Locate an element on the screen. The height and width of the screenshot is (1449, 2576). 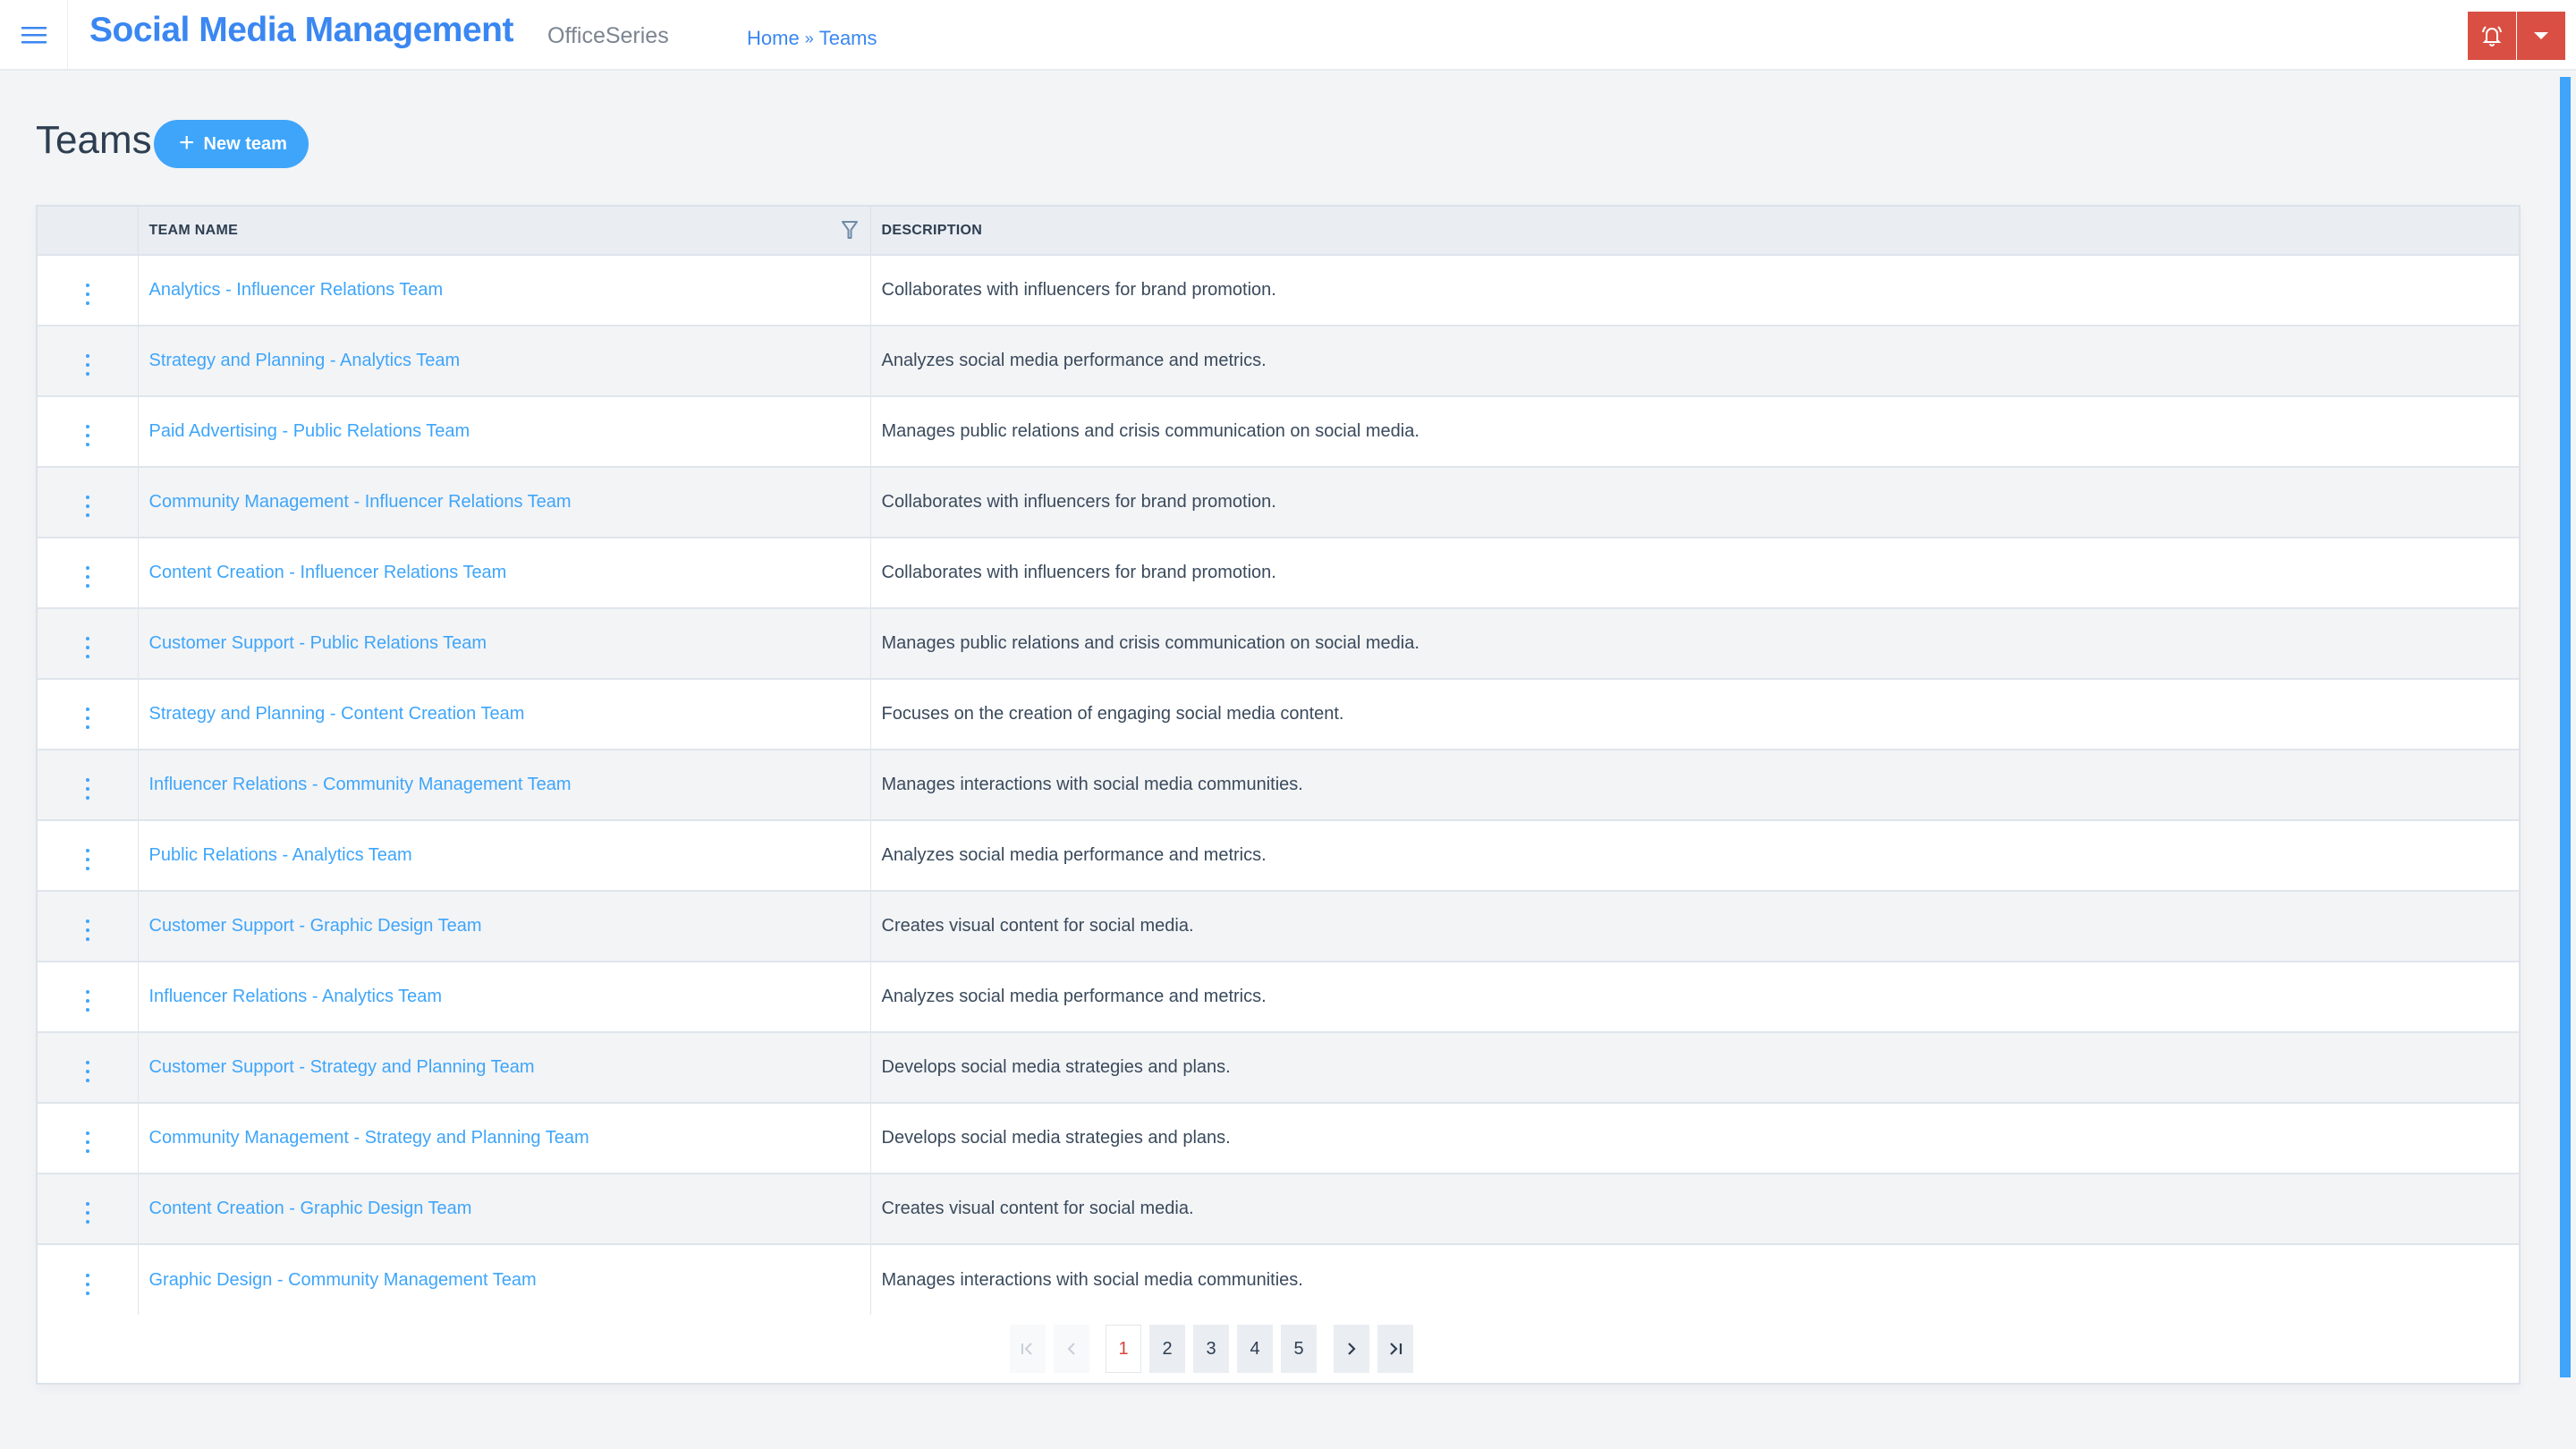
breadcrumb-teams: Teams is located at coordinates (848, 38).